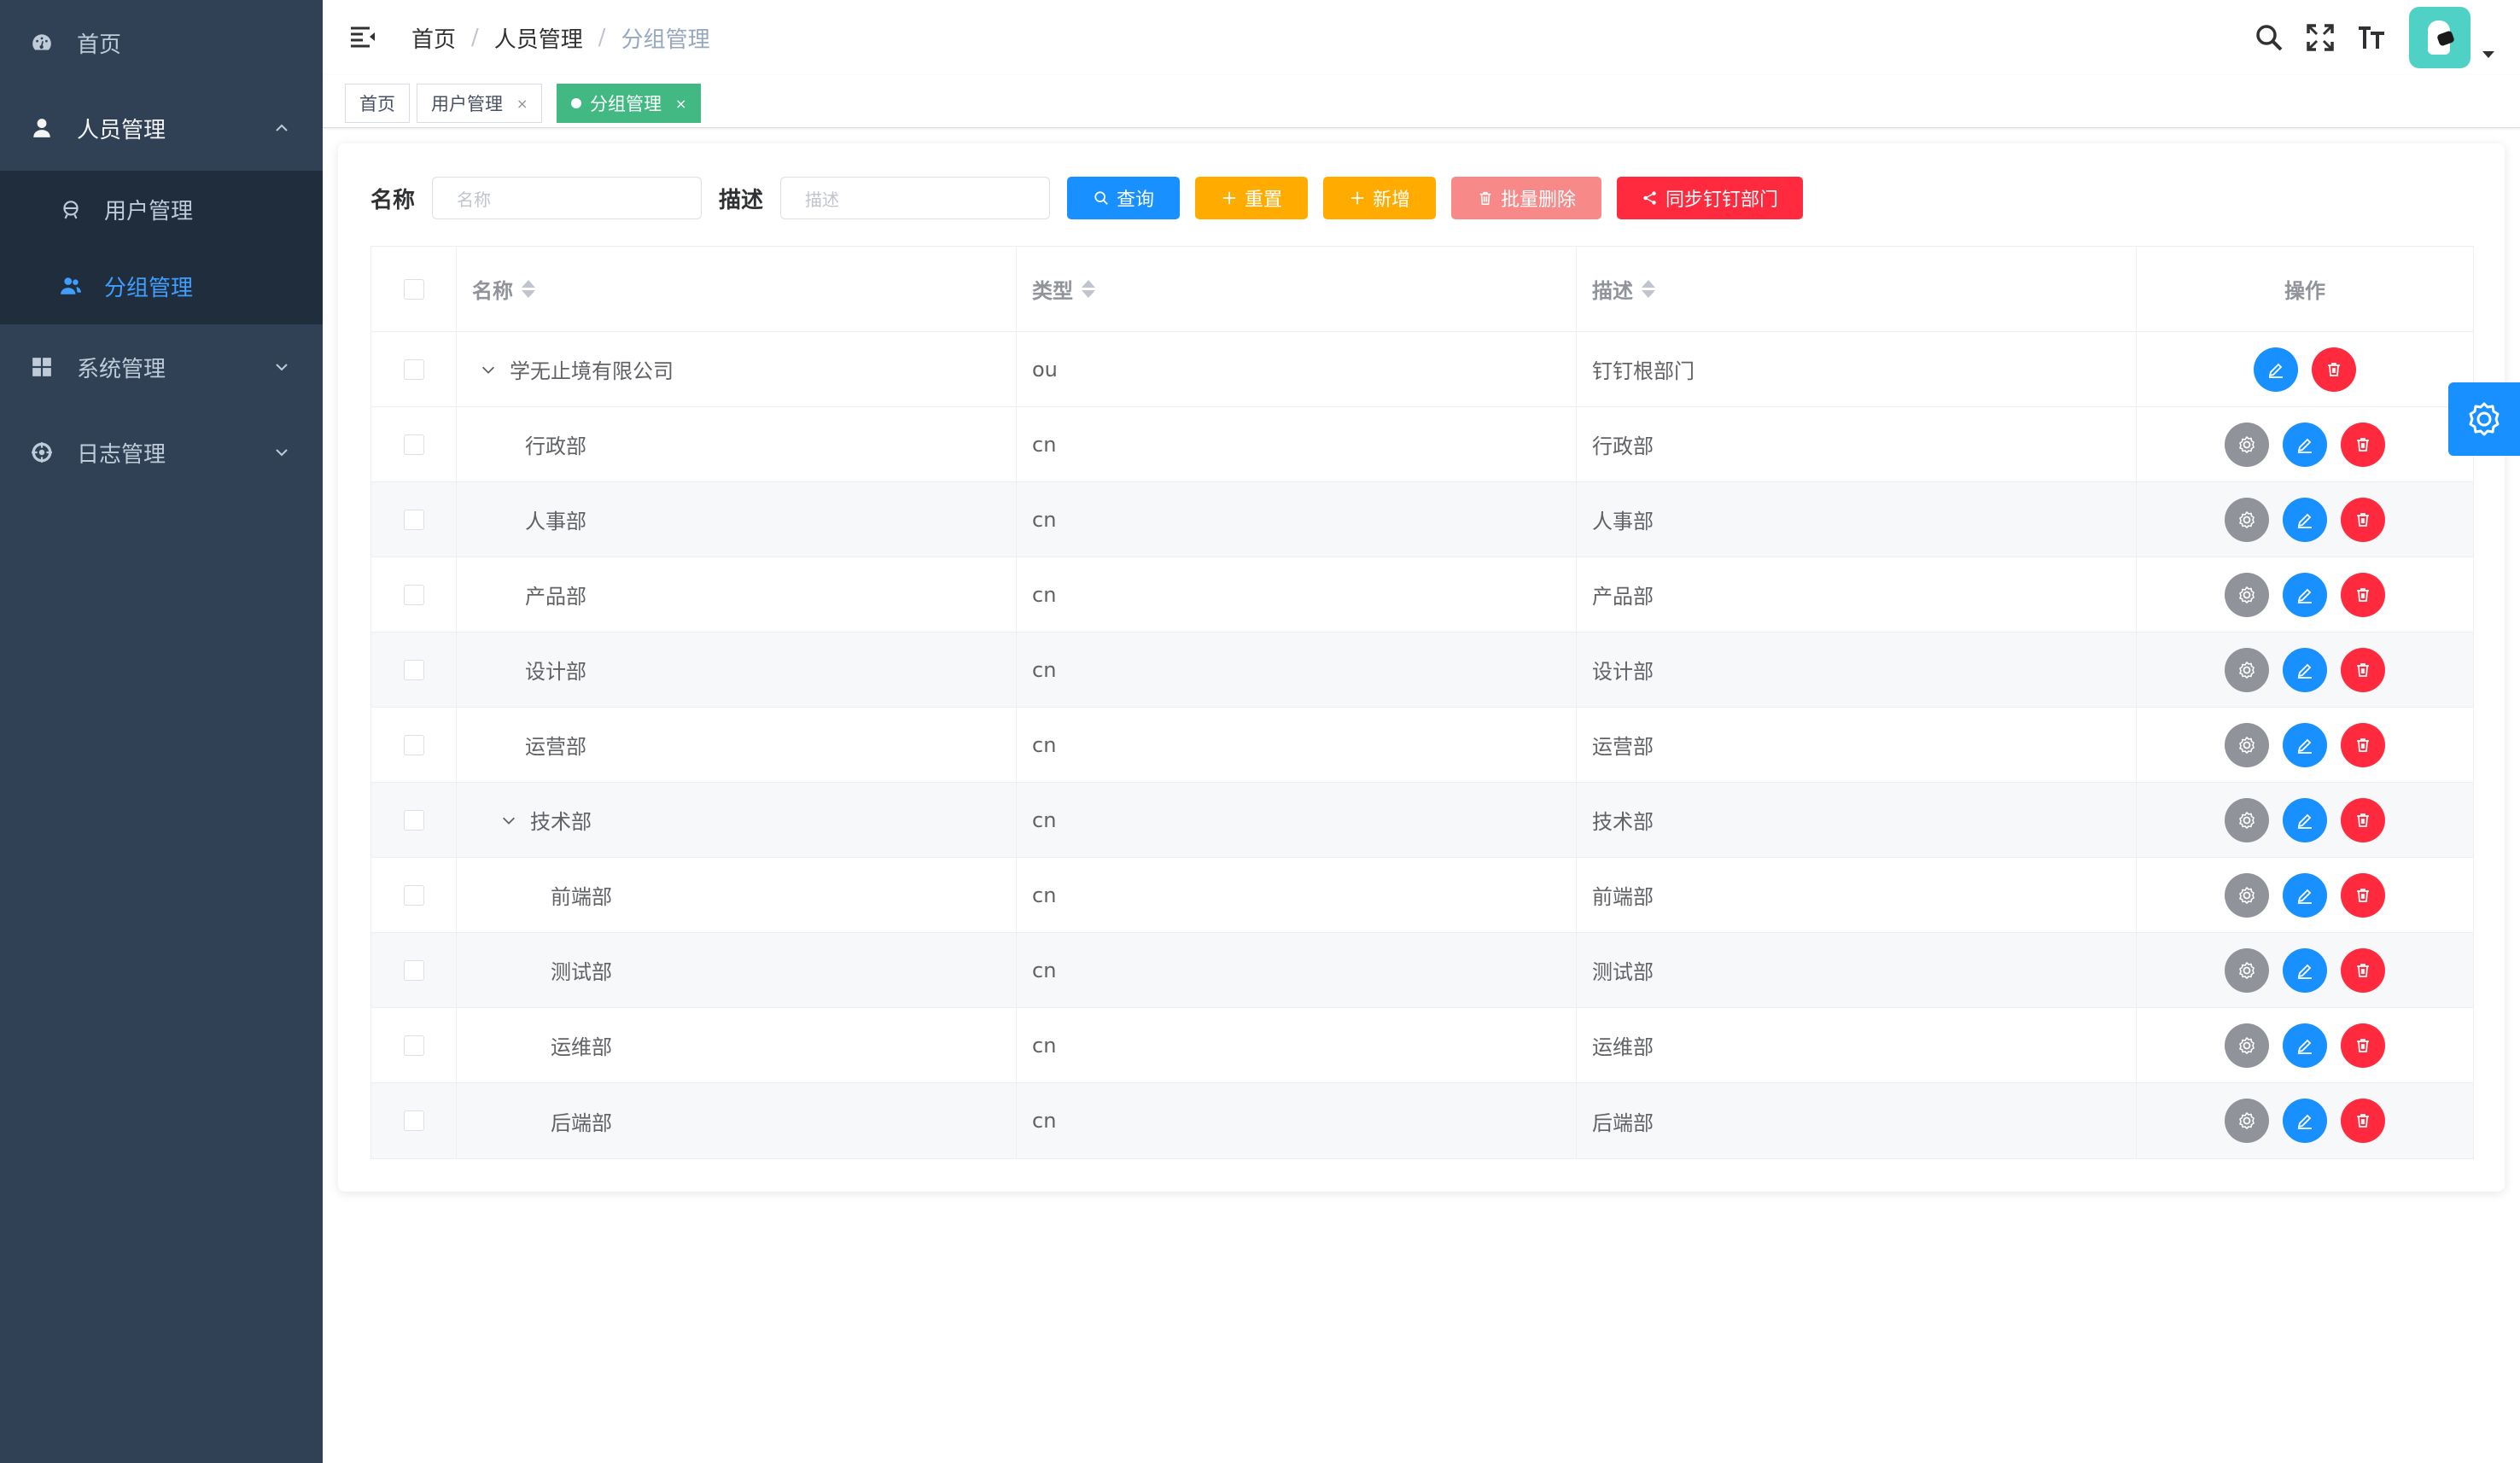 The height and width of the screenshot is (1463, 2520). Describe the element at coordinates (1422, 370) in the screenshot. I see `table-row: 学无止境有限公司 ou 钉钉根部门` at that location.